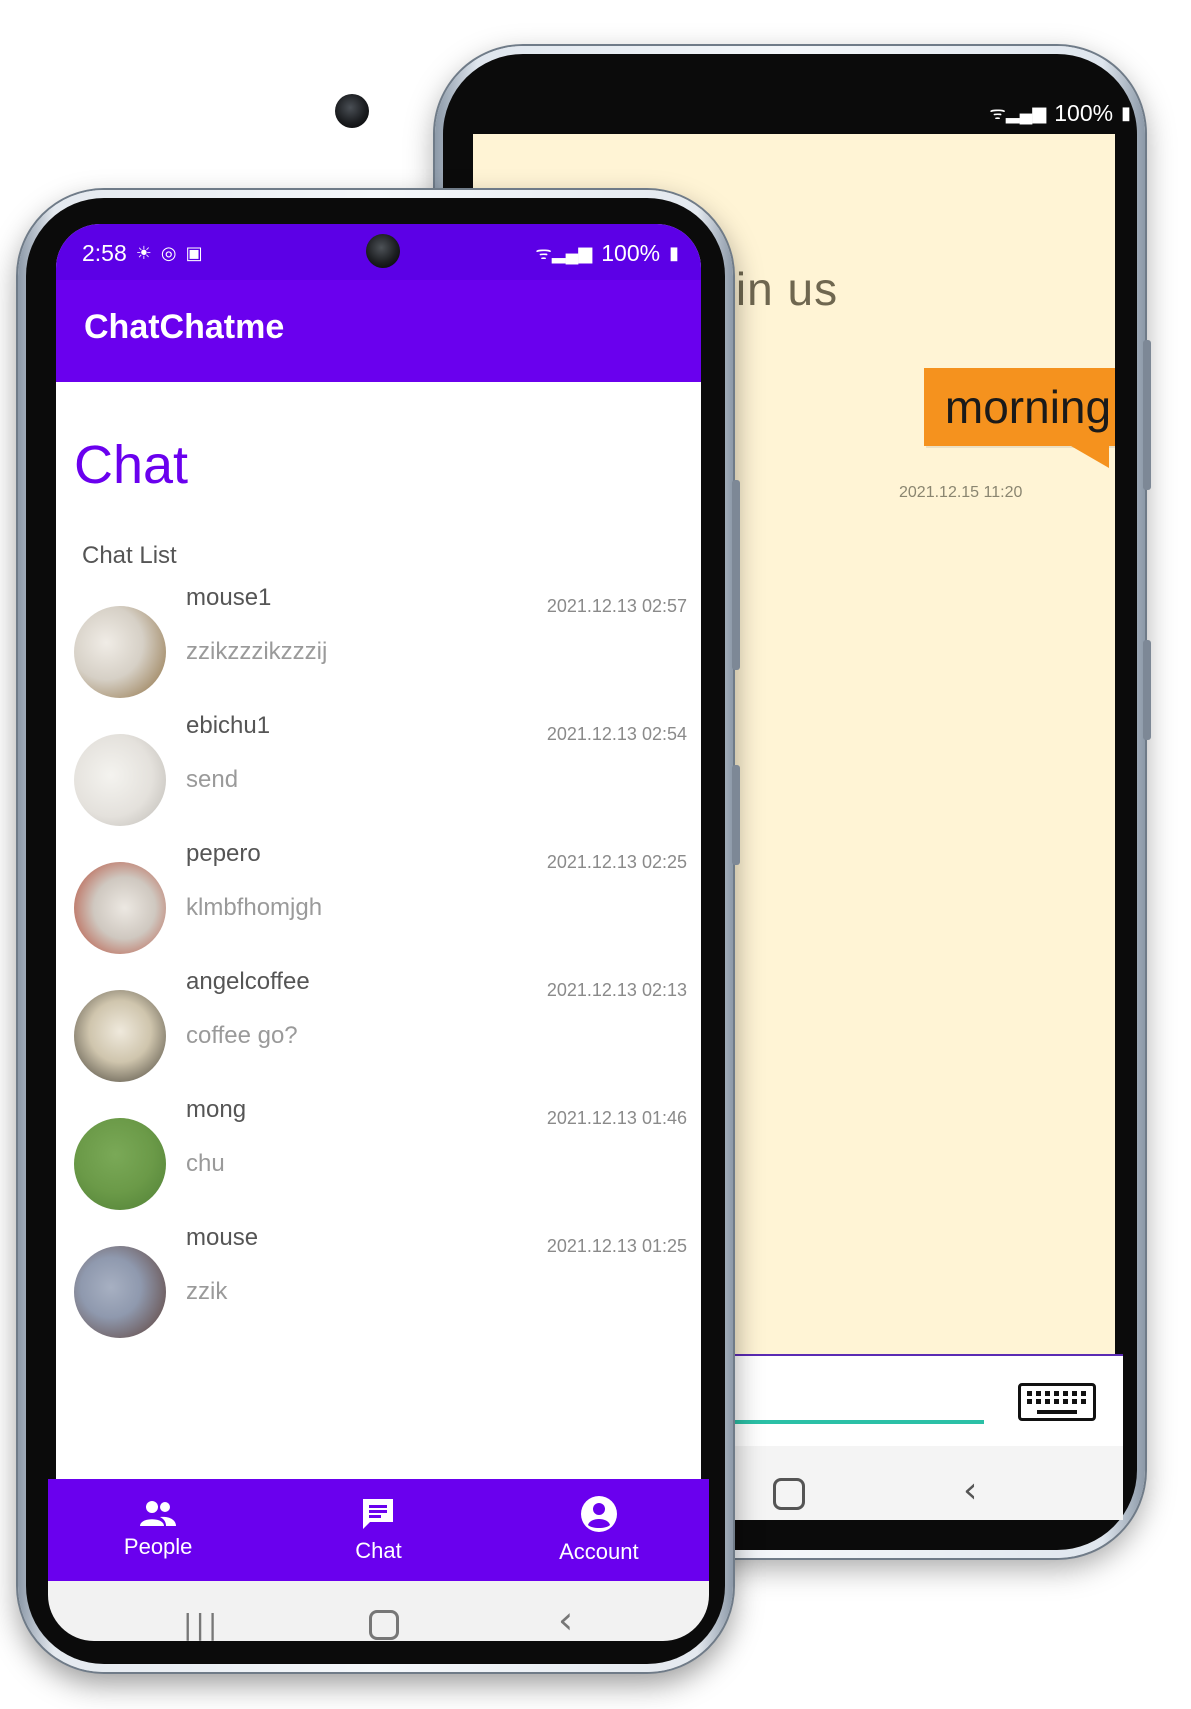 This screenshot has height=1709, width=1191. I want to click on back-nav-back-icon: ‹, so click(970, 1490).